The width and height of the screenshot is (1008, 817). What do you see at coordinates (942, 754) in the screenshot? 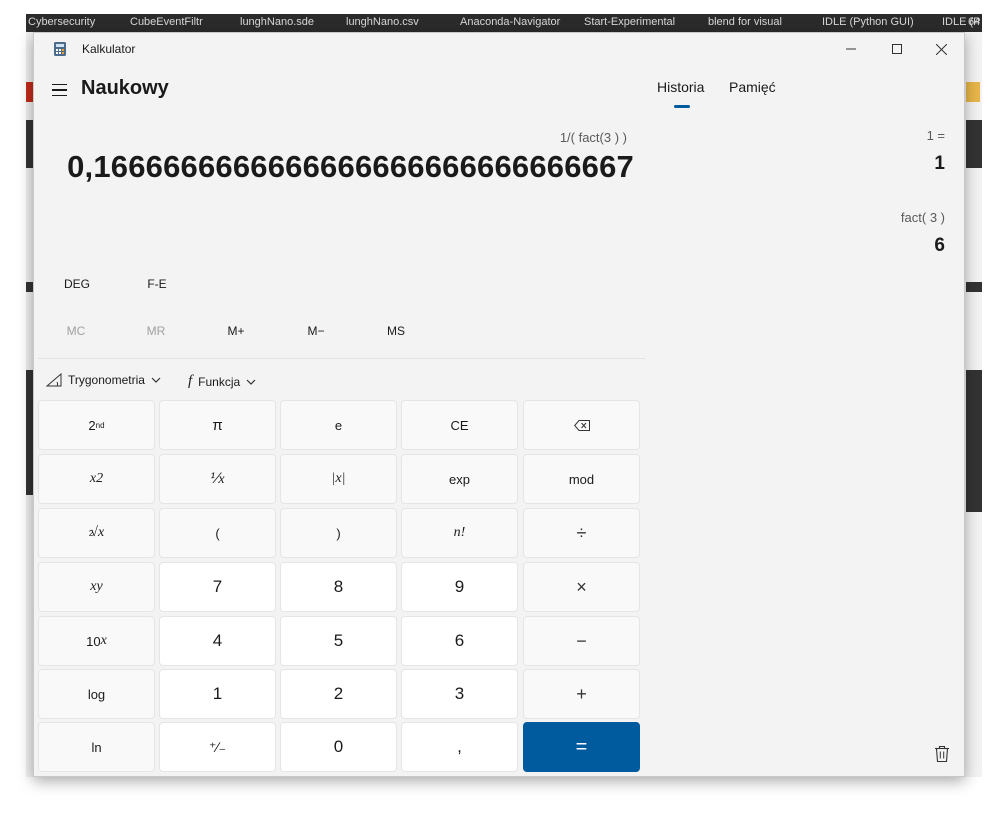
I see `trash-icon` at bounding box center [942, 754].